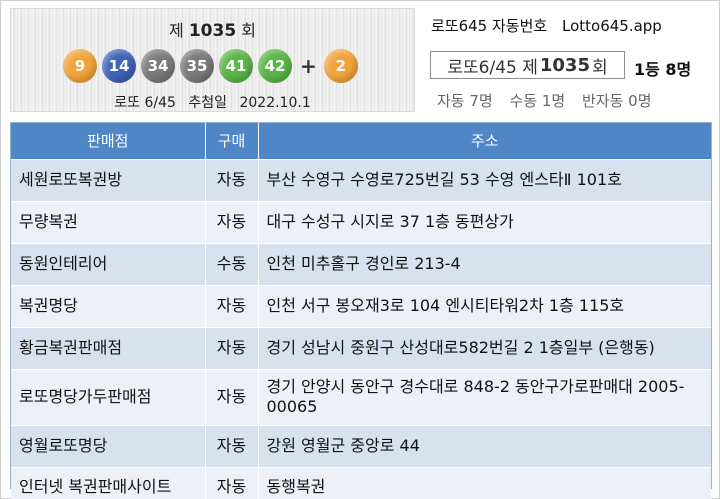 The height and width of the screenshot is (499, 720). What do you see at coordinates (617, 101) in the screenshot?
I see `semi-auto-count: 반자동 0명` at bounding box center [617, 101].